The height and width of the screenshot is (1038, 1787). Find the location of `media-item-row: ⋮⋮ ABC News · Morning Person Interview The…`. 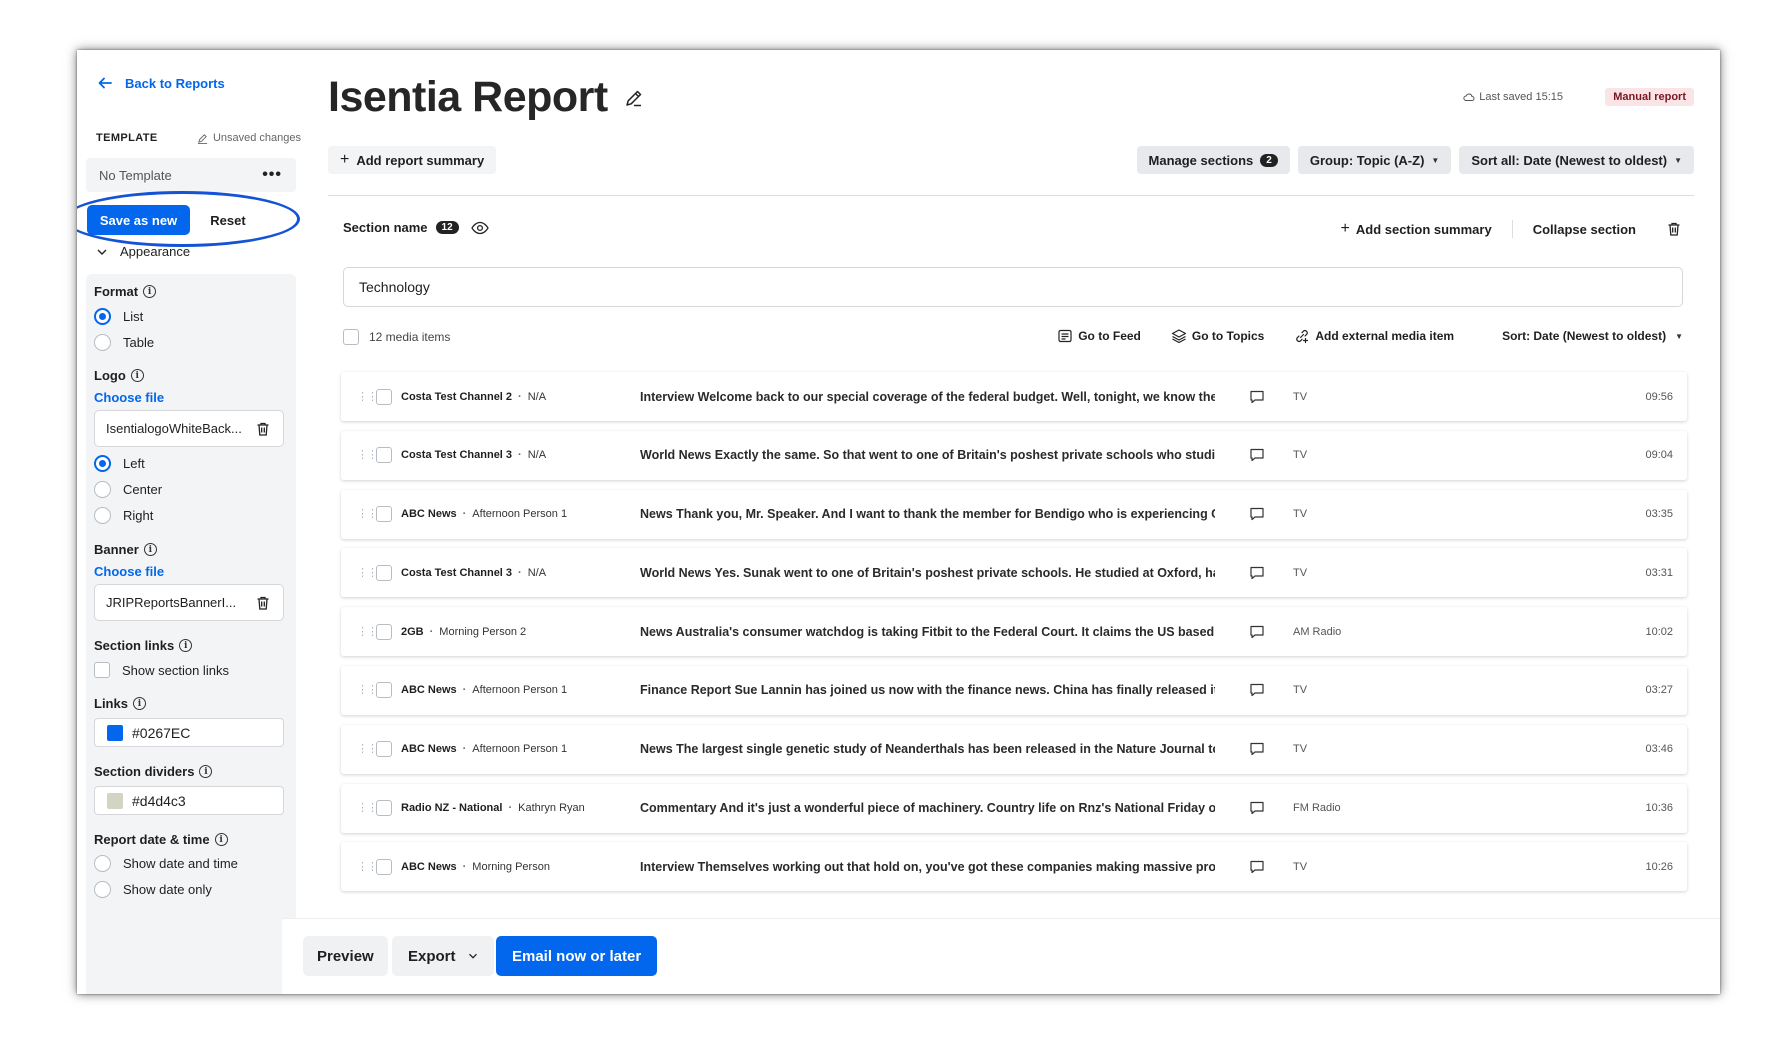

media-item-row: ⋮⋮ ABC News · Morning Person Interview The… is located at coordinates (1014, 867).